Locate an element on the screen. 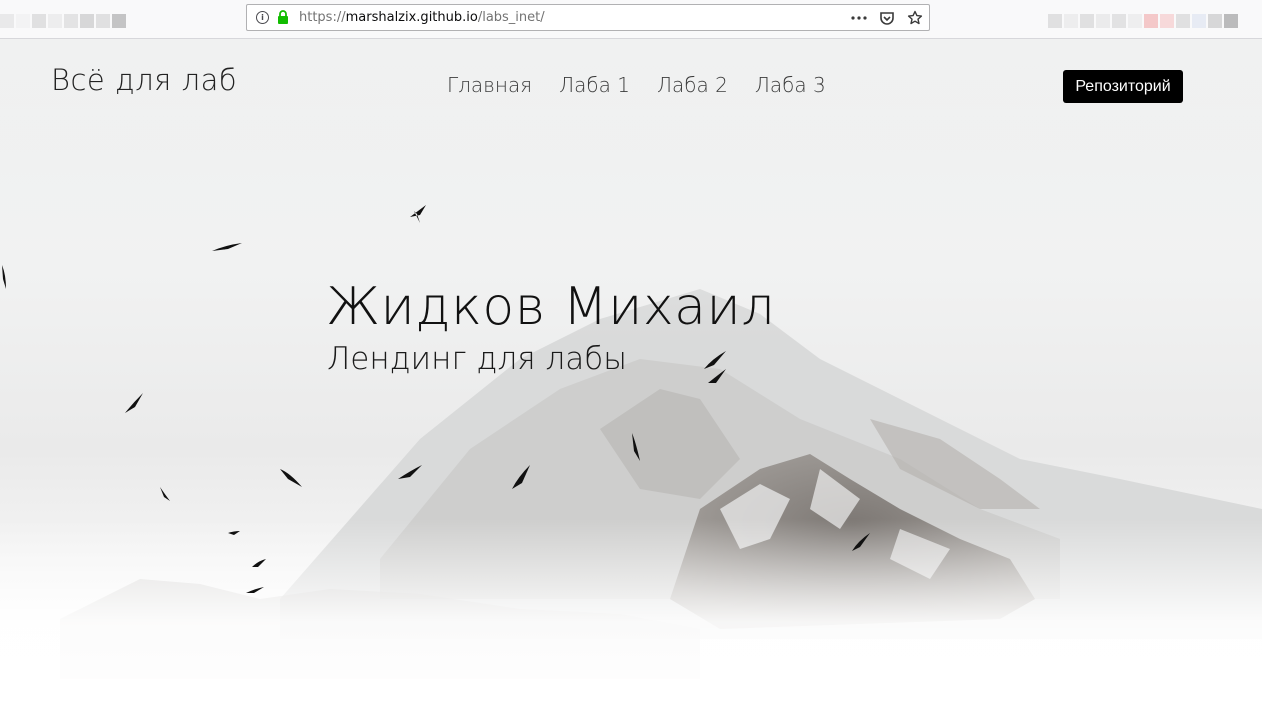 This screenshot has width=1262, height=725. hero-title: Жидков Михаил is located at coordinates (550, 307).